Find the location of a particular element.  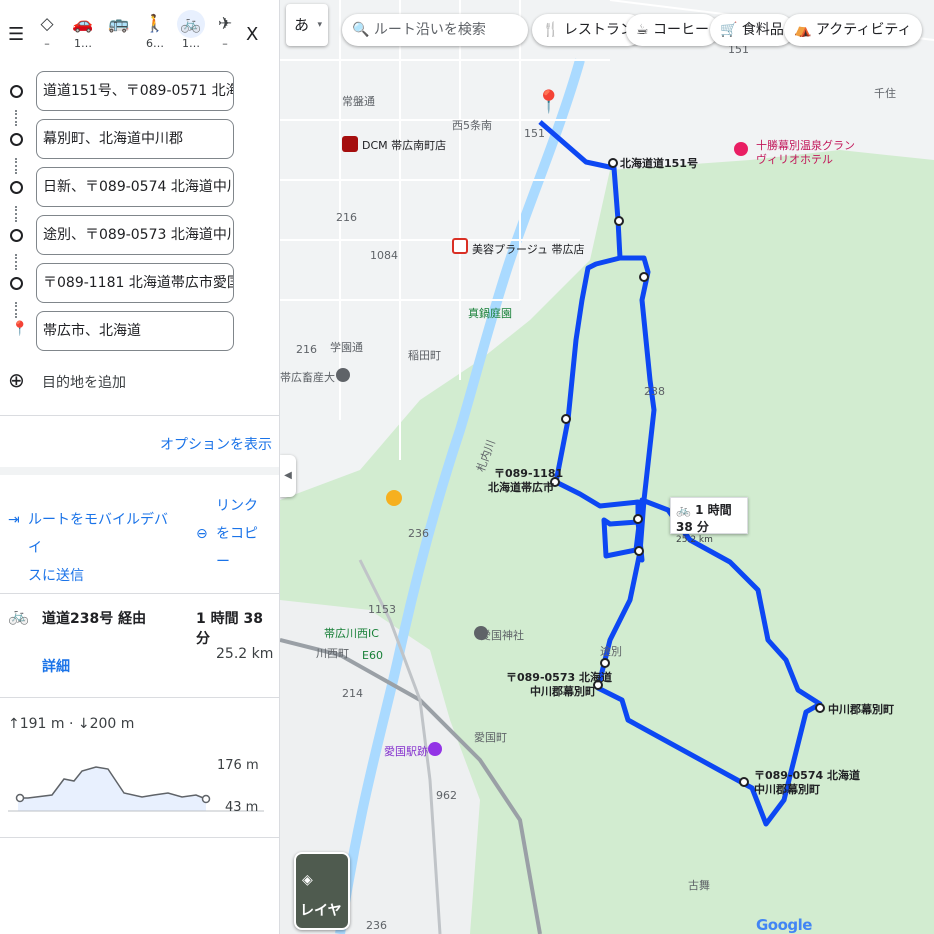

mode-best-label: – is located at coordinates (47, 43).